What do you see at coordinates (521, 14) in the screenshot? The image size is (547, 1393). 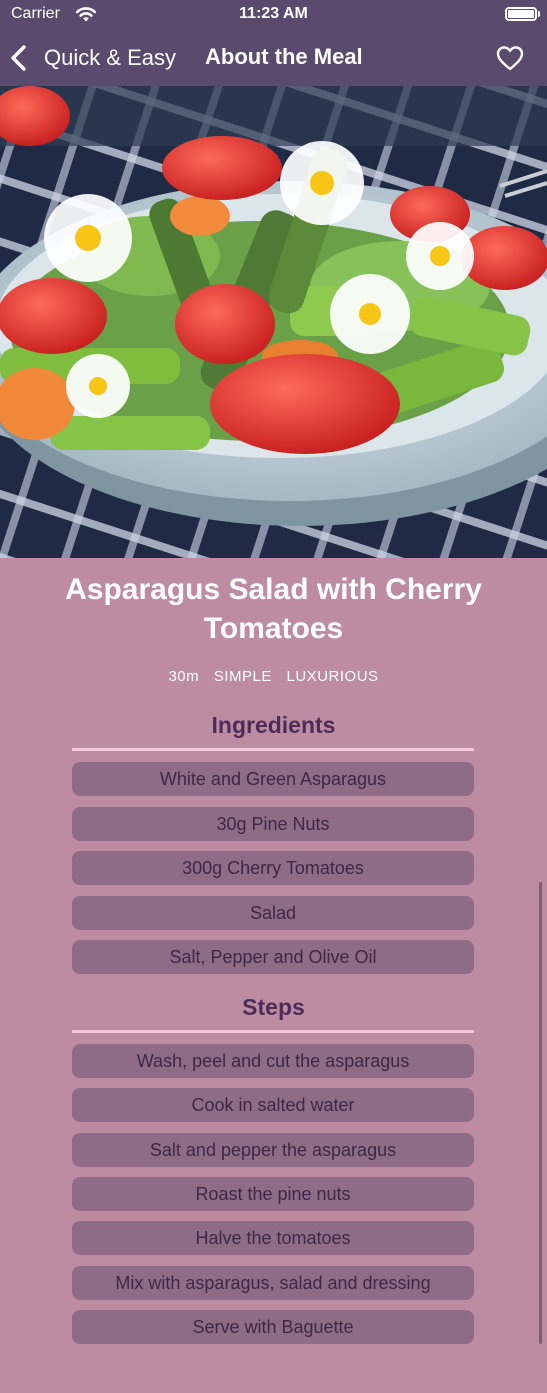 I see `battery-icon` at bounding box center [521, 14].